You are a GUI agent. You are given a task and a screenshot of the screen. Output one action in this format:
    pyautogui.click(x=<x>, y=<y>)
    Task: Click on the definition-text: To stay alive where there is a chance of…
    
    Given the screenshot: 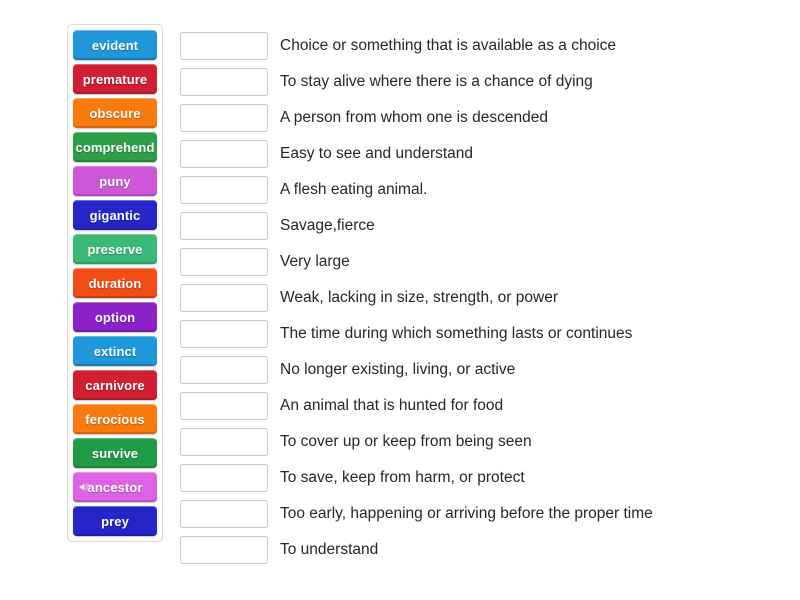 What is the action you would take?
    pyautogui.click(x=436, y=82)
    